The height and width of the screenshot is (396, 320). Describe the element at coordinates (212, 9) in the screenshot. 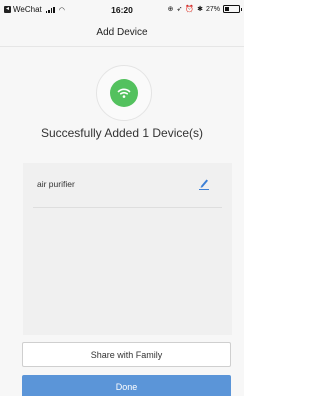

I see `battery-percent: 27%` at that location.